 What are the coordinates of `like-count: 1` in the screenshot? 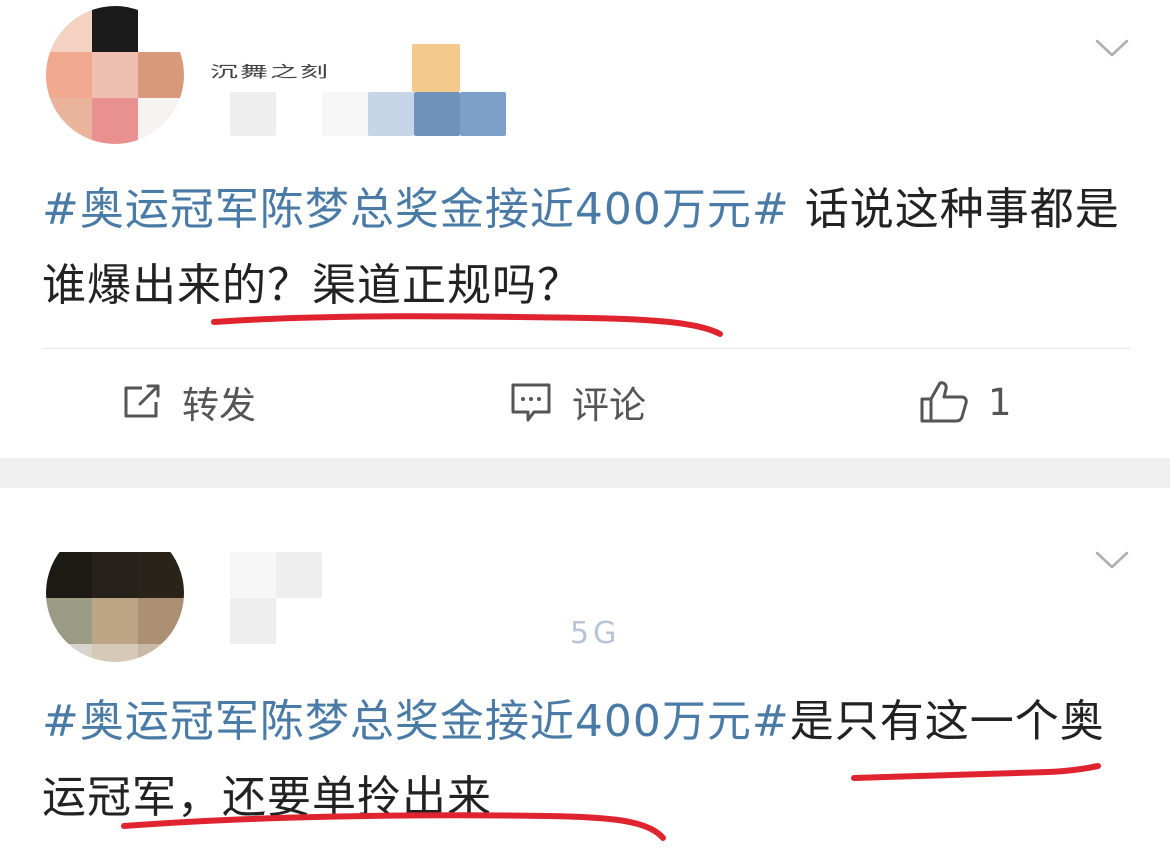 It's located at (1000, 402).